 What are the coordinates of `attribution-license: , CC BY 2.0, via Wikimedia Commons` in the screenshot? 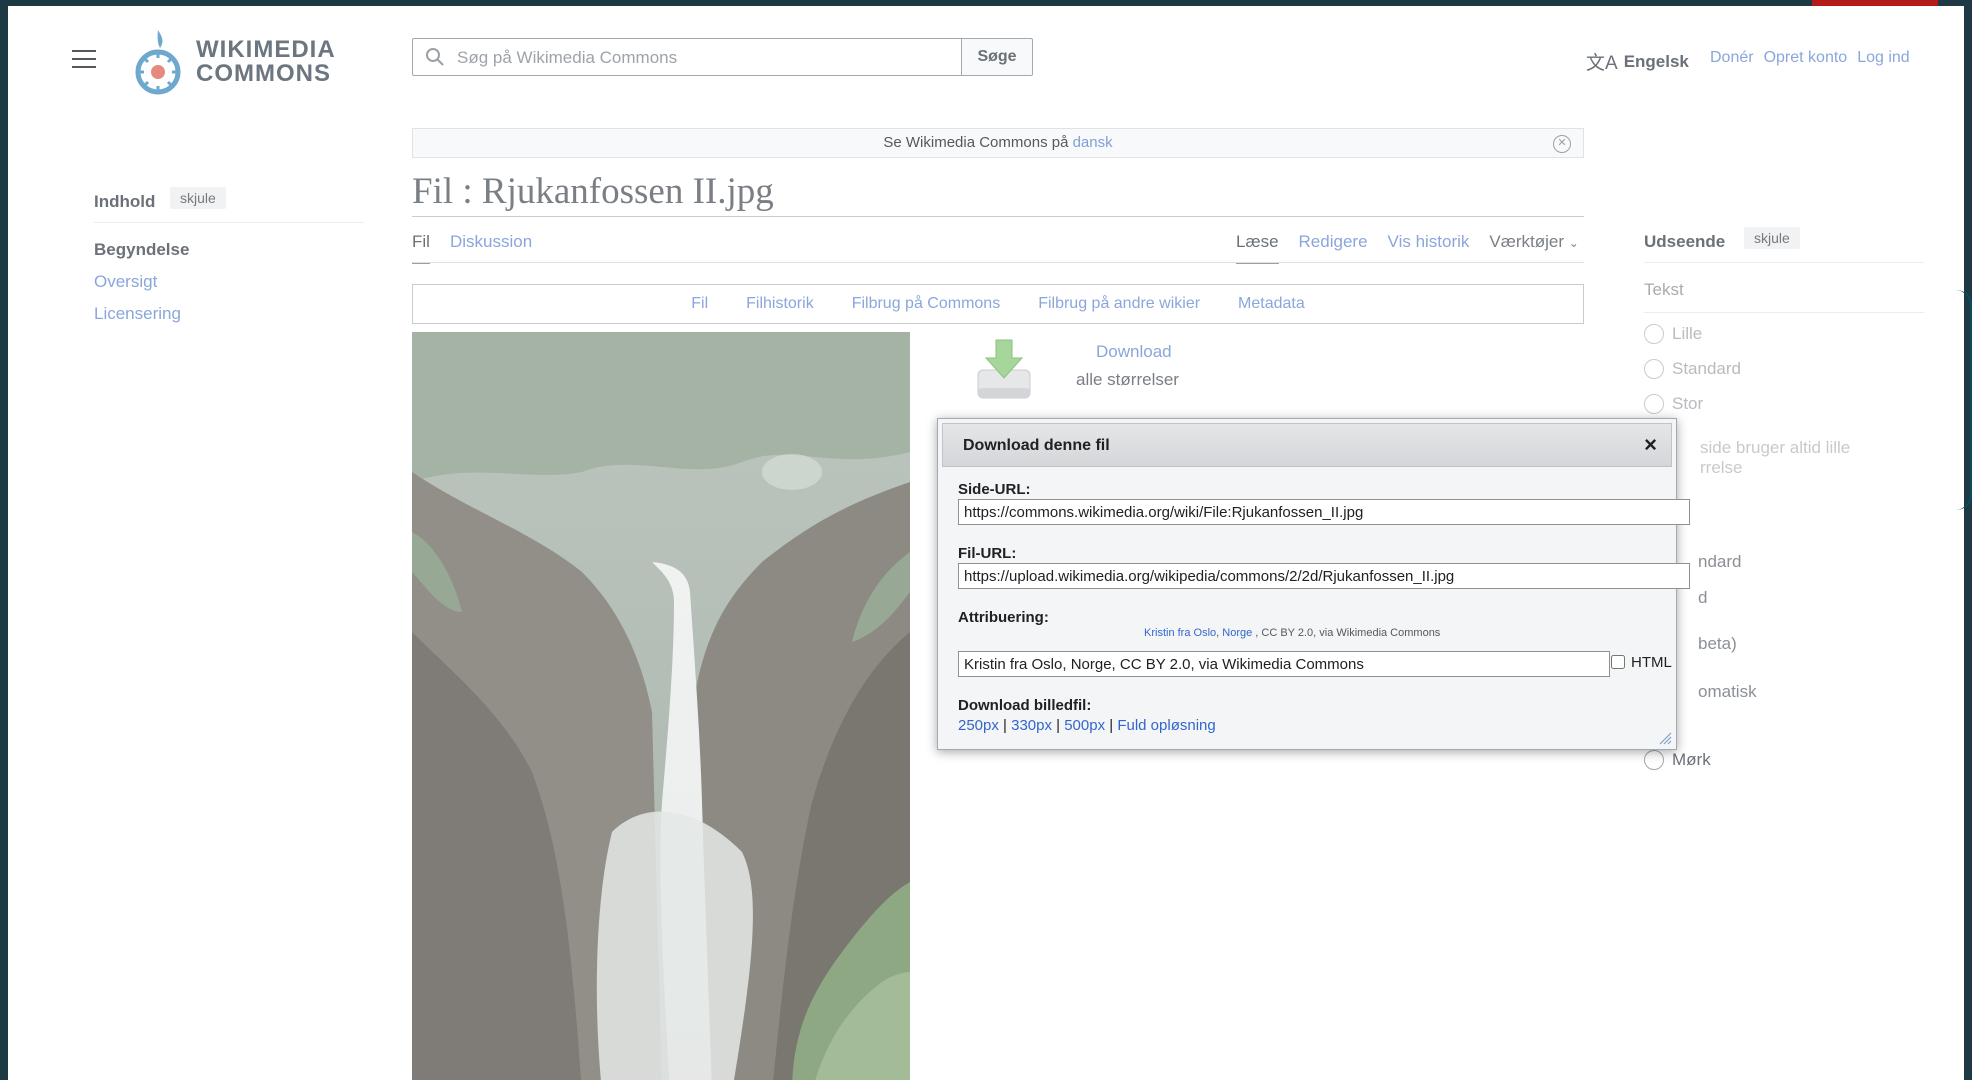 It's located at (1346, 633).